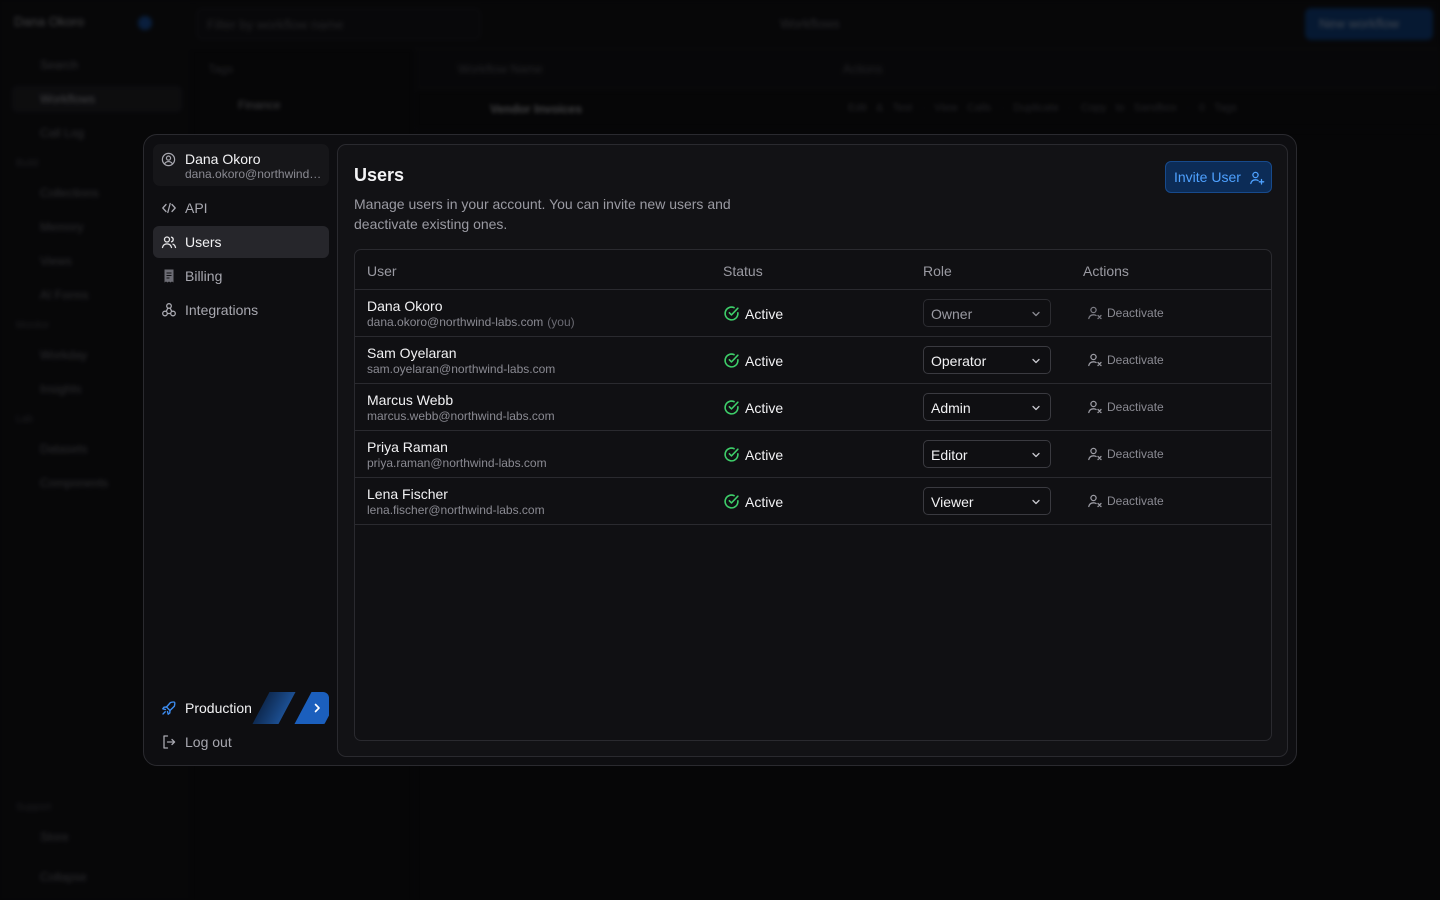  What do you see at coordinates (410, 400) in the screenshot?
I see `user-name: Marcus Webb` at bounding box center [410, 400].